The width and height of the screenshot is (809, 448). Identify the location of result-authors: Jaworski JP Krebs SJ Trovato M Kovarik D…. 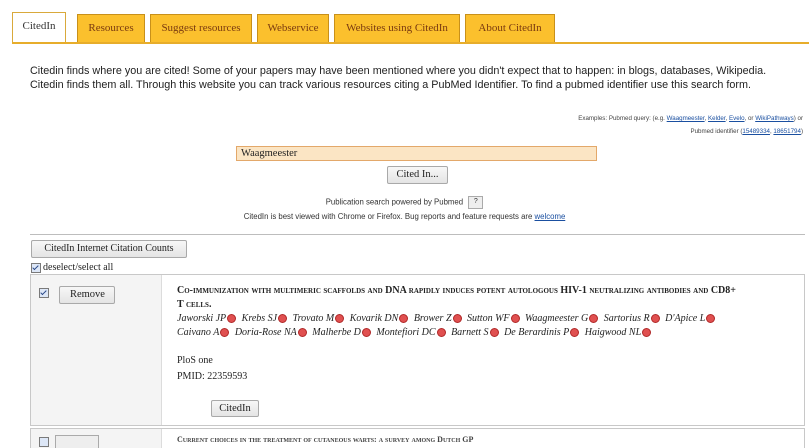
(457, 326).